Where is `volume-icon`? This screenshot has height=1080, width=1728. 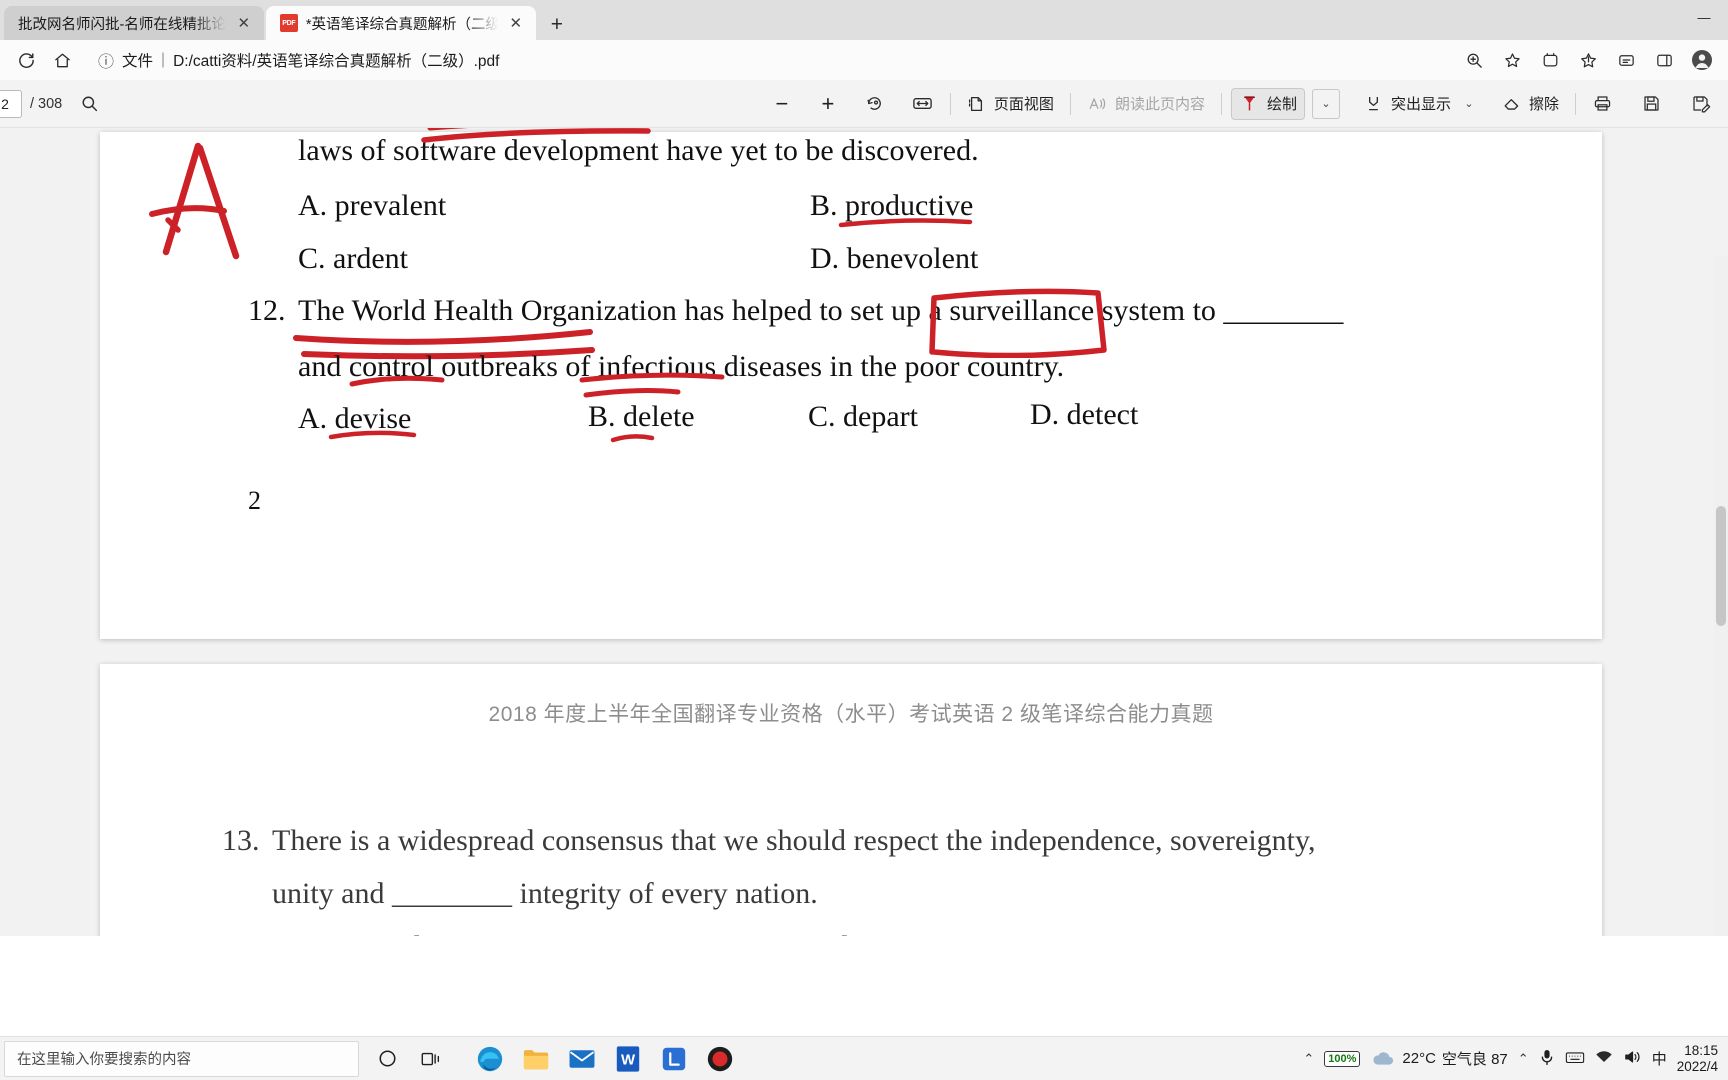 volume-icon is located at coordinates (1632, 1058).